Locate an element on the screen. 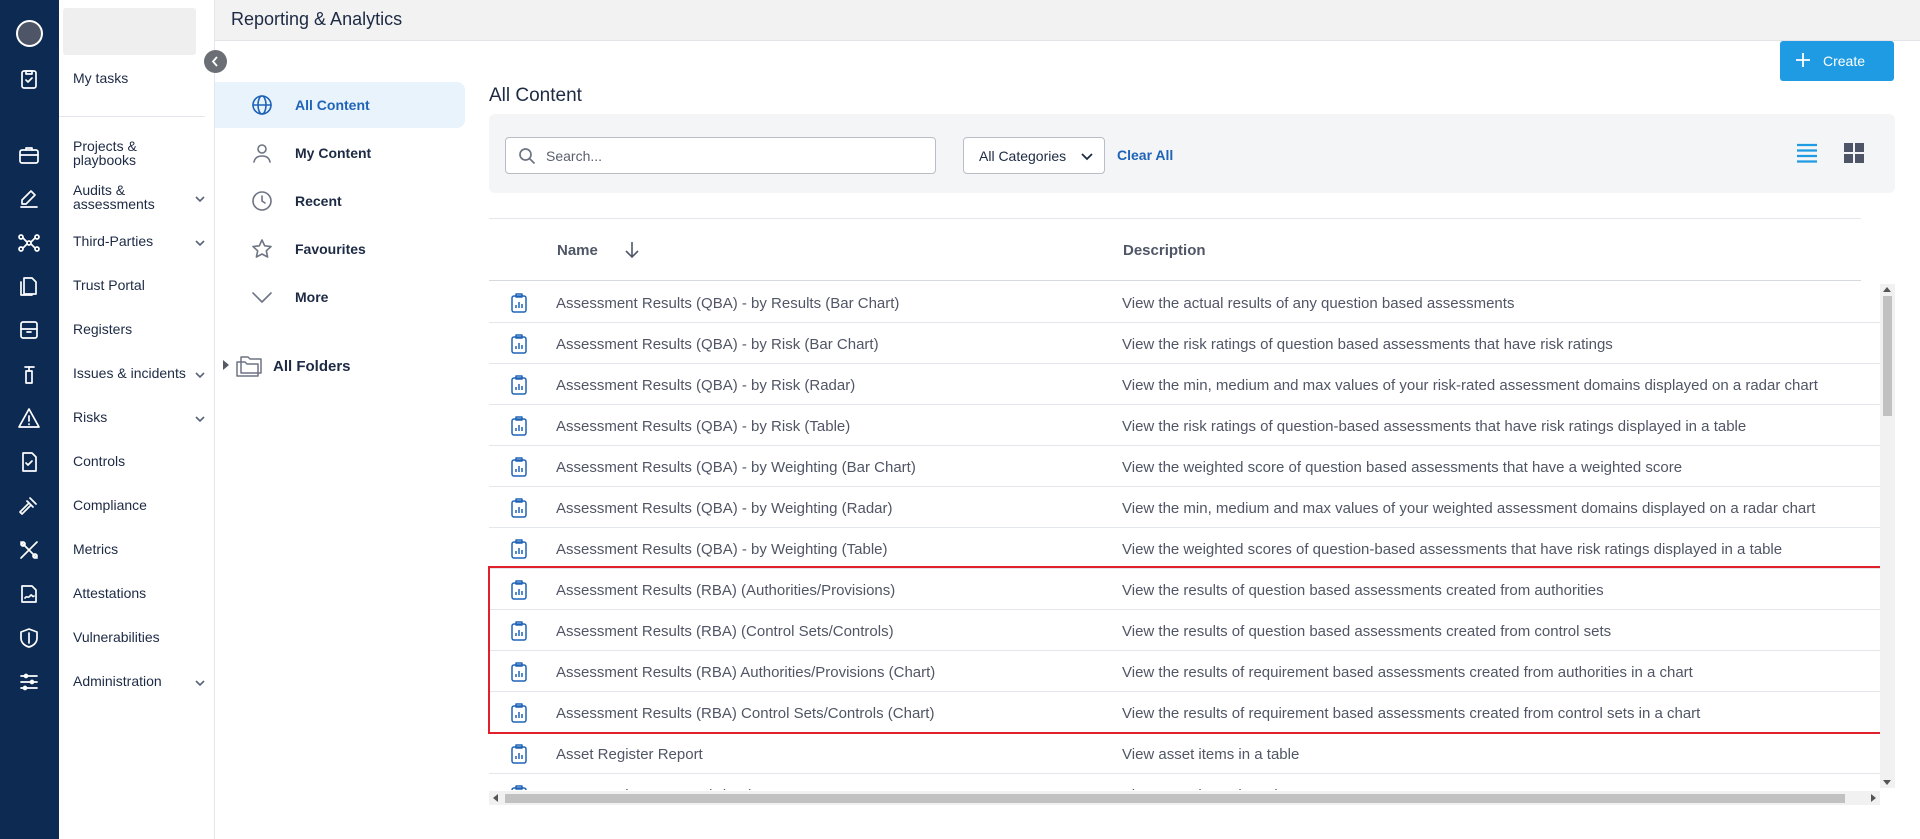 The height and width of the screenshot is (839, 1920). row-description: View asset items in a chart is located at coordinates (1211, 788).